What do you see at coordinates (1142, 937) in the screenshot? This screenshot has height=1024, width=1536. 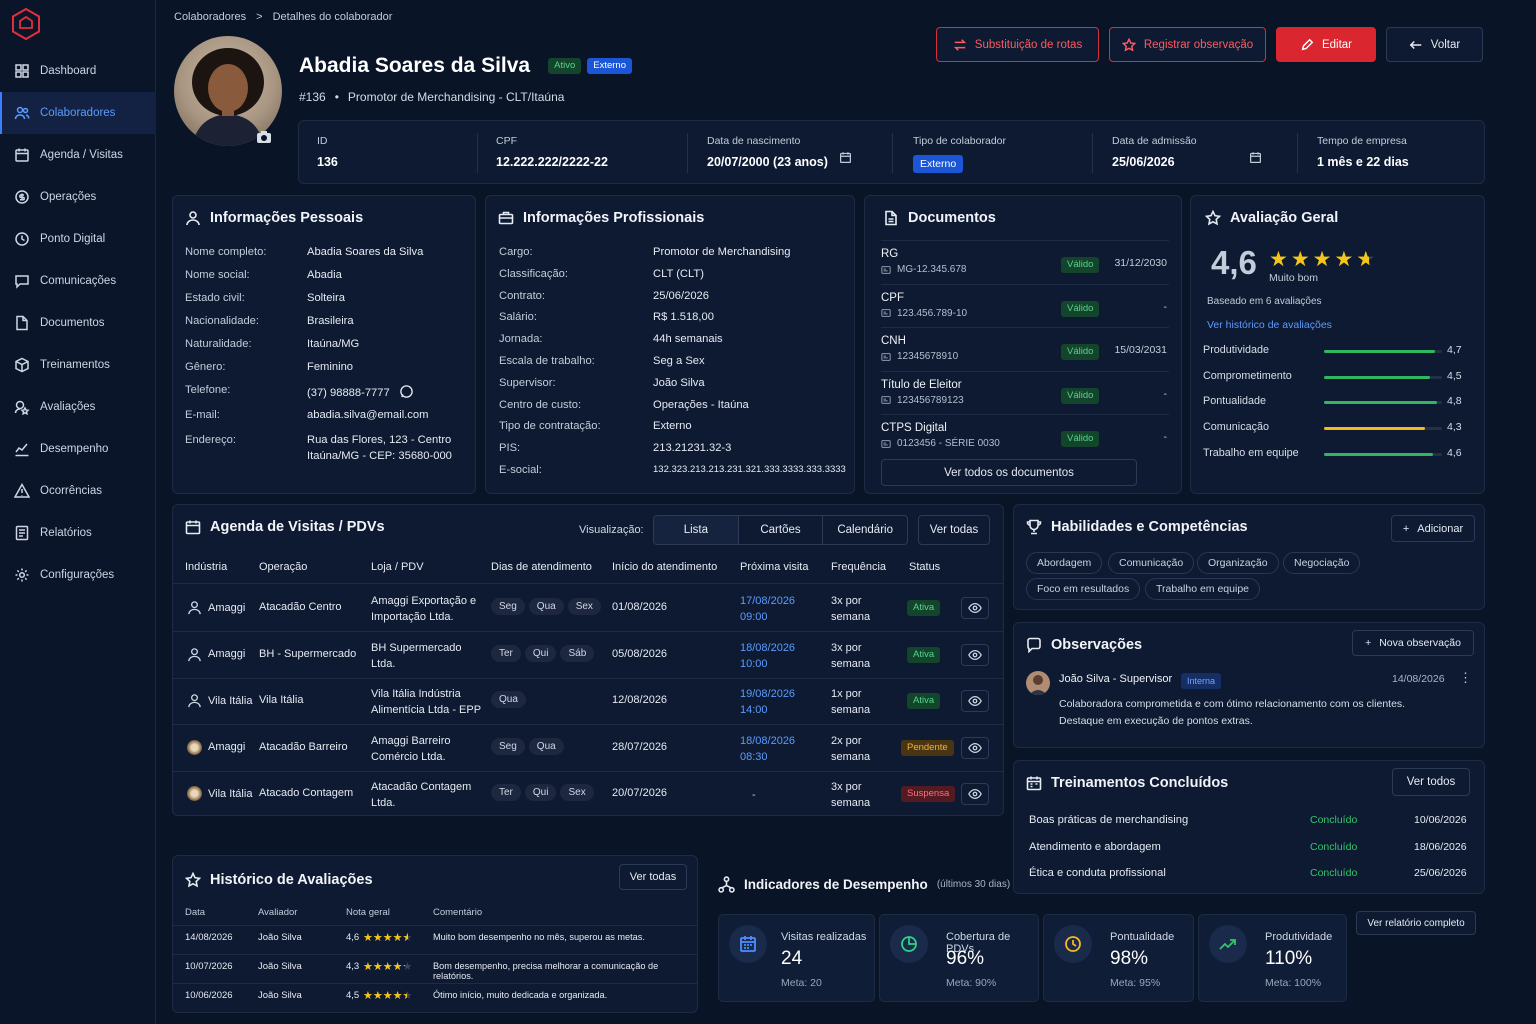 I see `kpi-label: Pontualidade` at bounding box center [1142, 937].